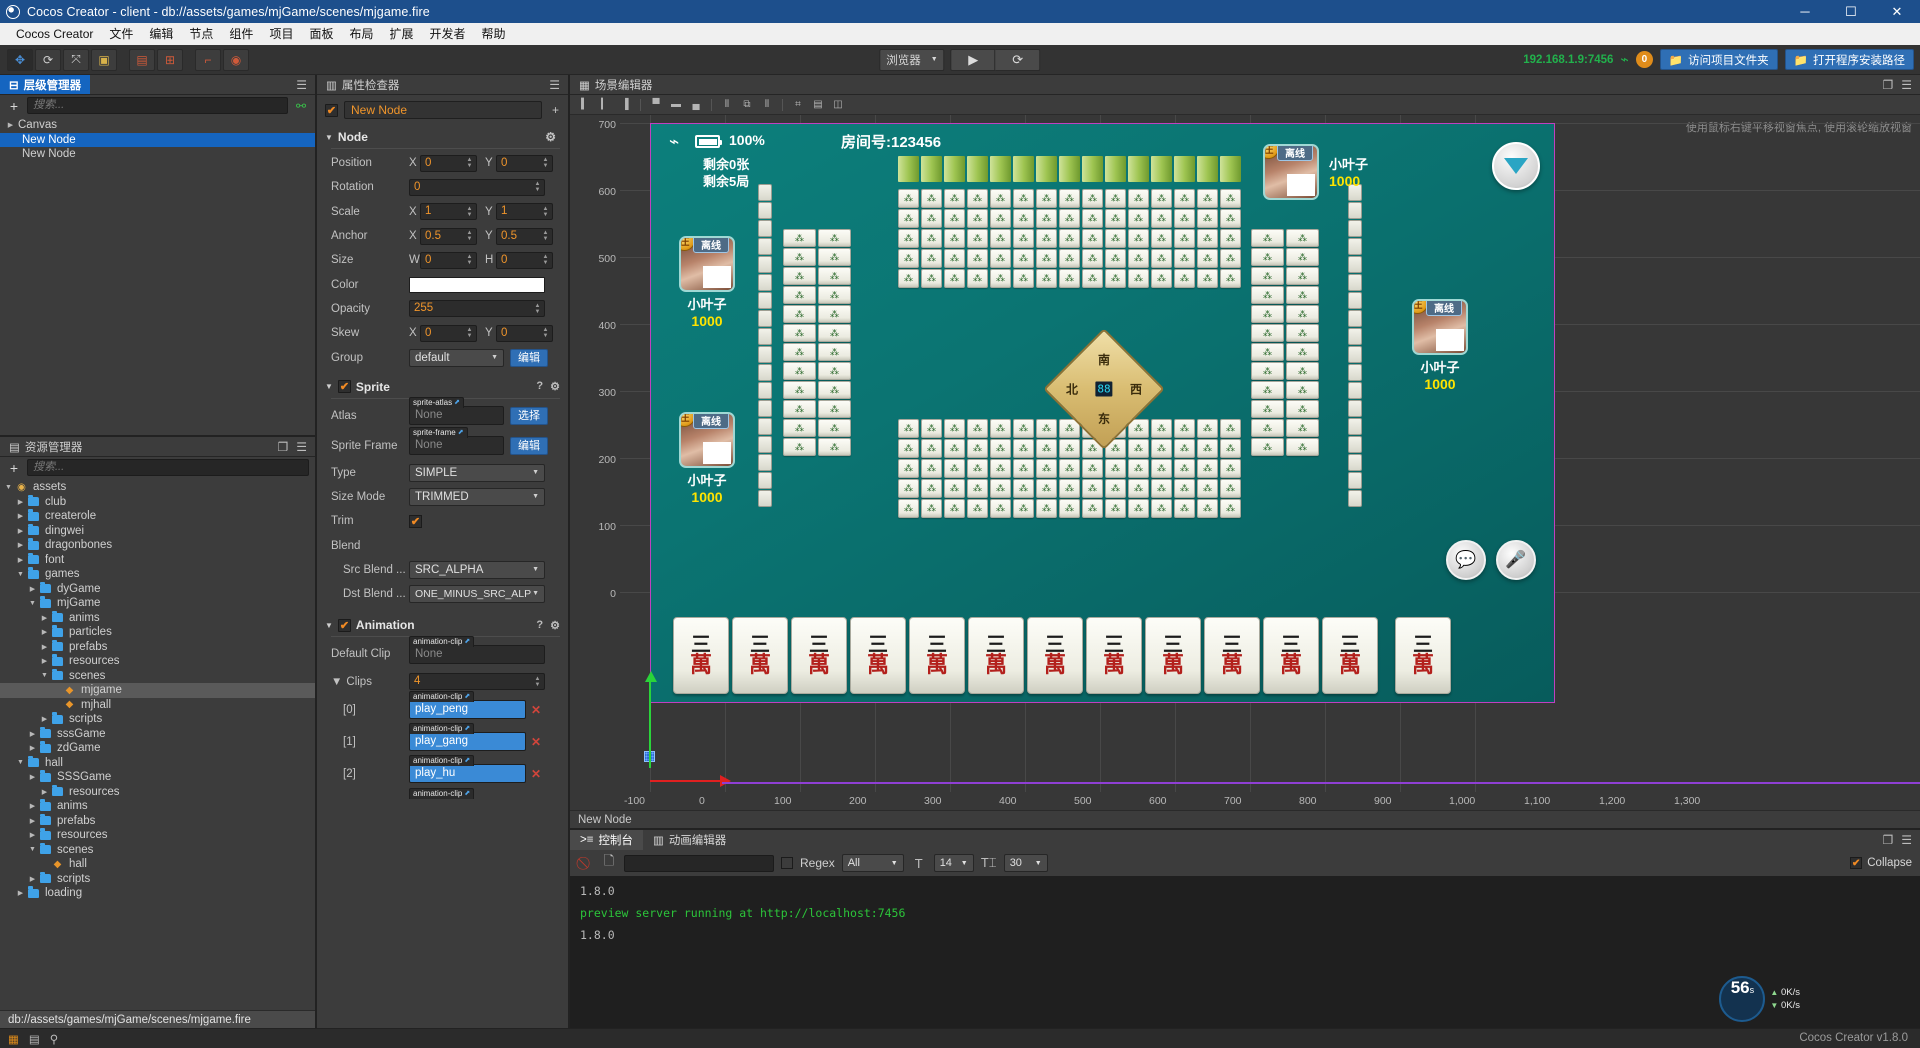 The height and width of the screenshot is (1048, 1920). What do you see at coordinates (448, 333) in the screenshot?
I see `skew-x-input: 0 ▲ ▼` at bounding box center [448, 333].